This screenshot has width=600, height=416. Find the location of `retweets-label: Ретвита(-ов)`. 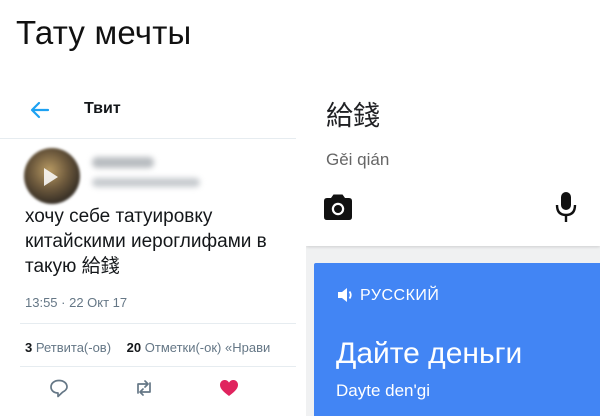

retweets-label: Ретвита(-ов) is located at coordinates (73, 347).